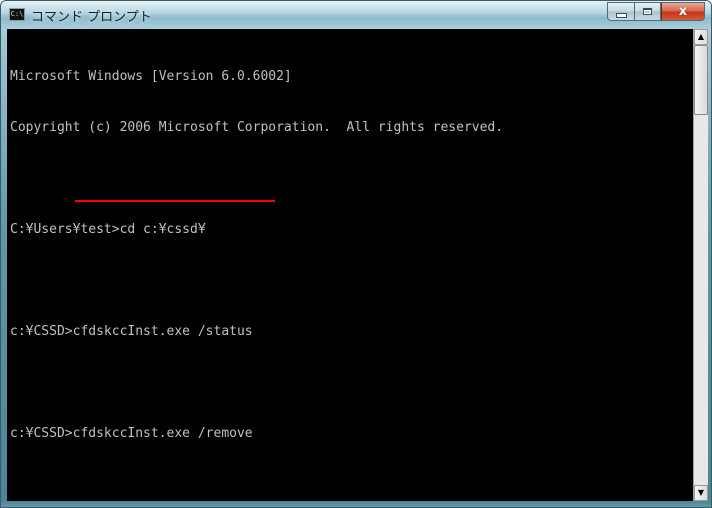  Describe the element at coordinates (621, 15) in the screenshot. I see `minimize-icon` at that location.